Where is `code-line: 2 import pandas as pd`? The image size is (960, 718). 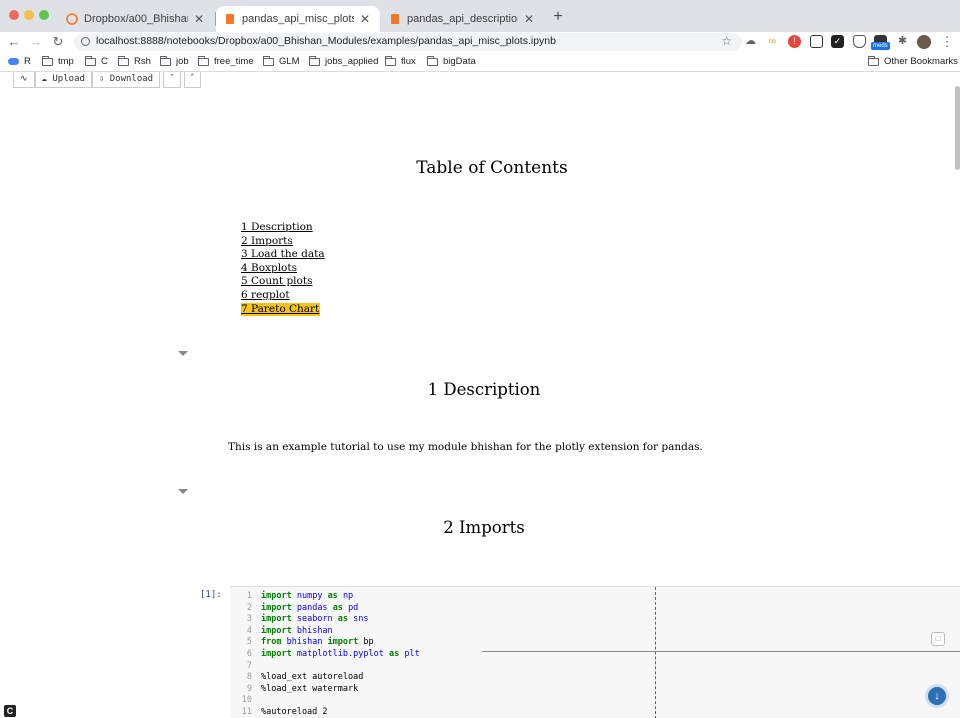
code-line: 2 import pandas as pd is located at coordinates (302, 607).